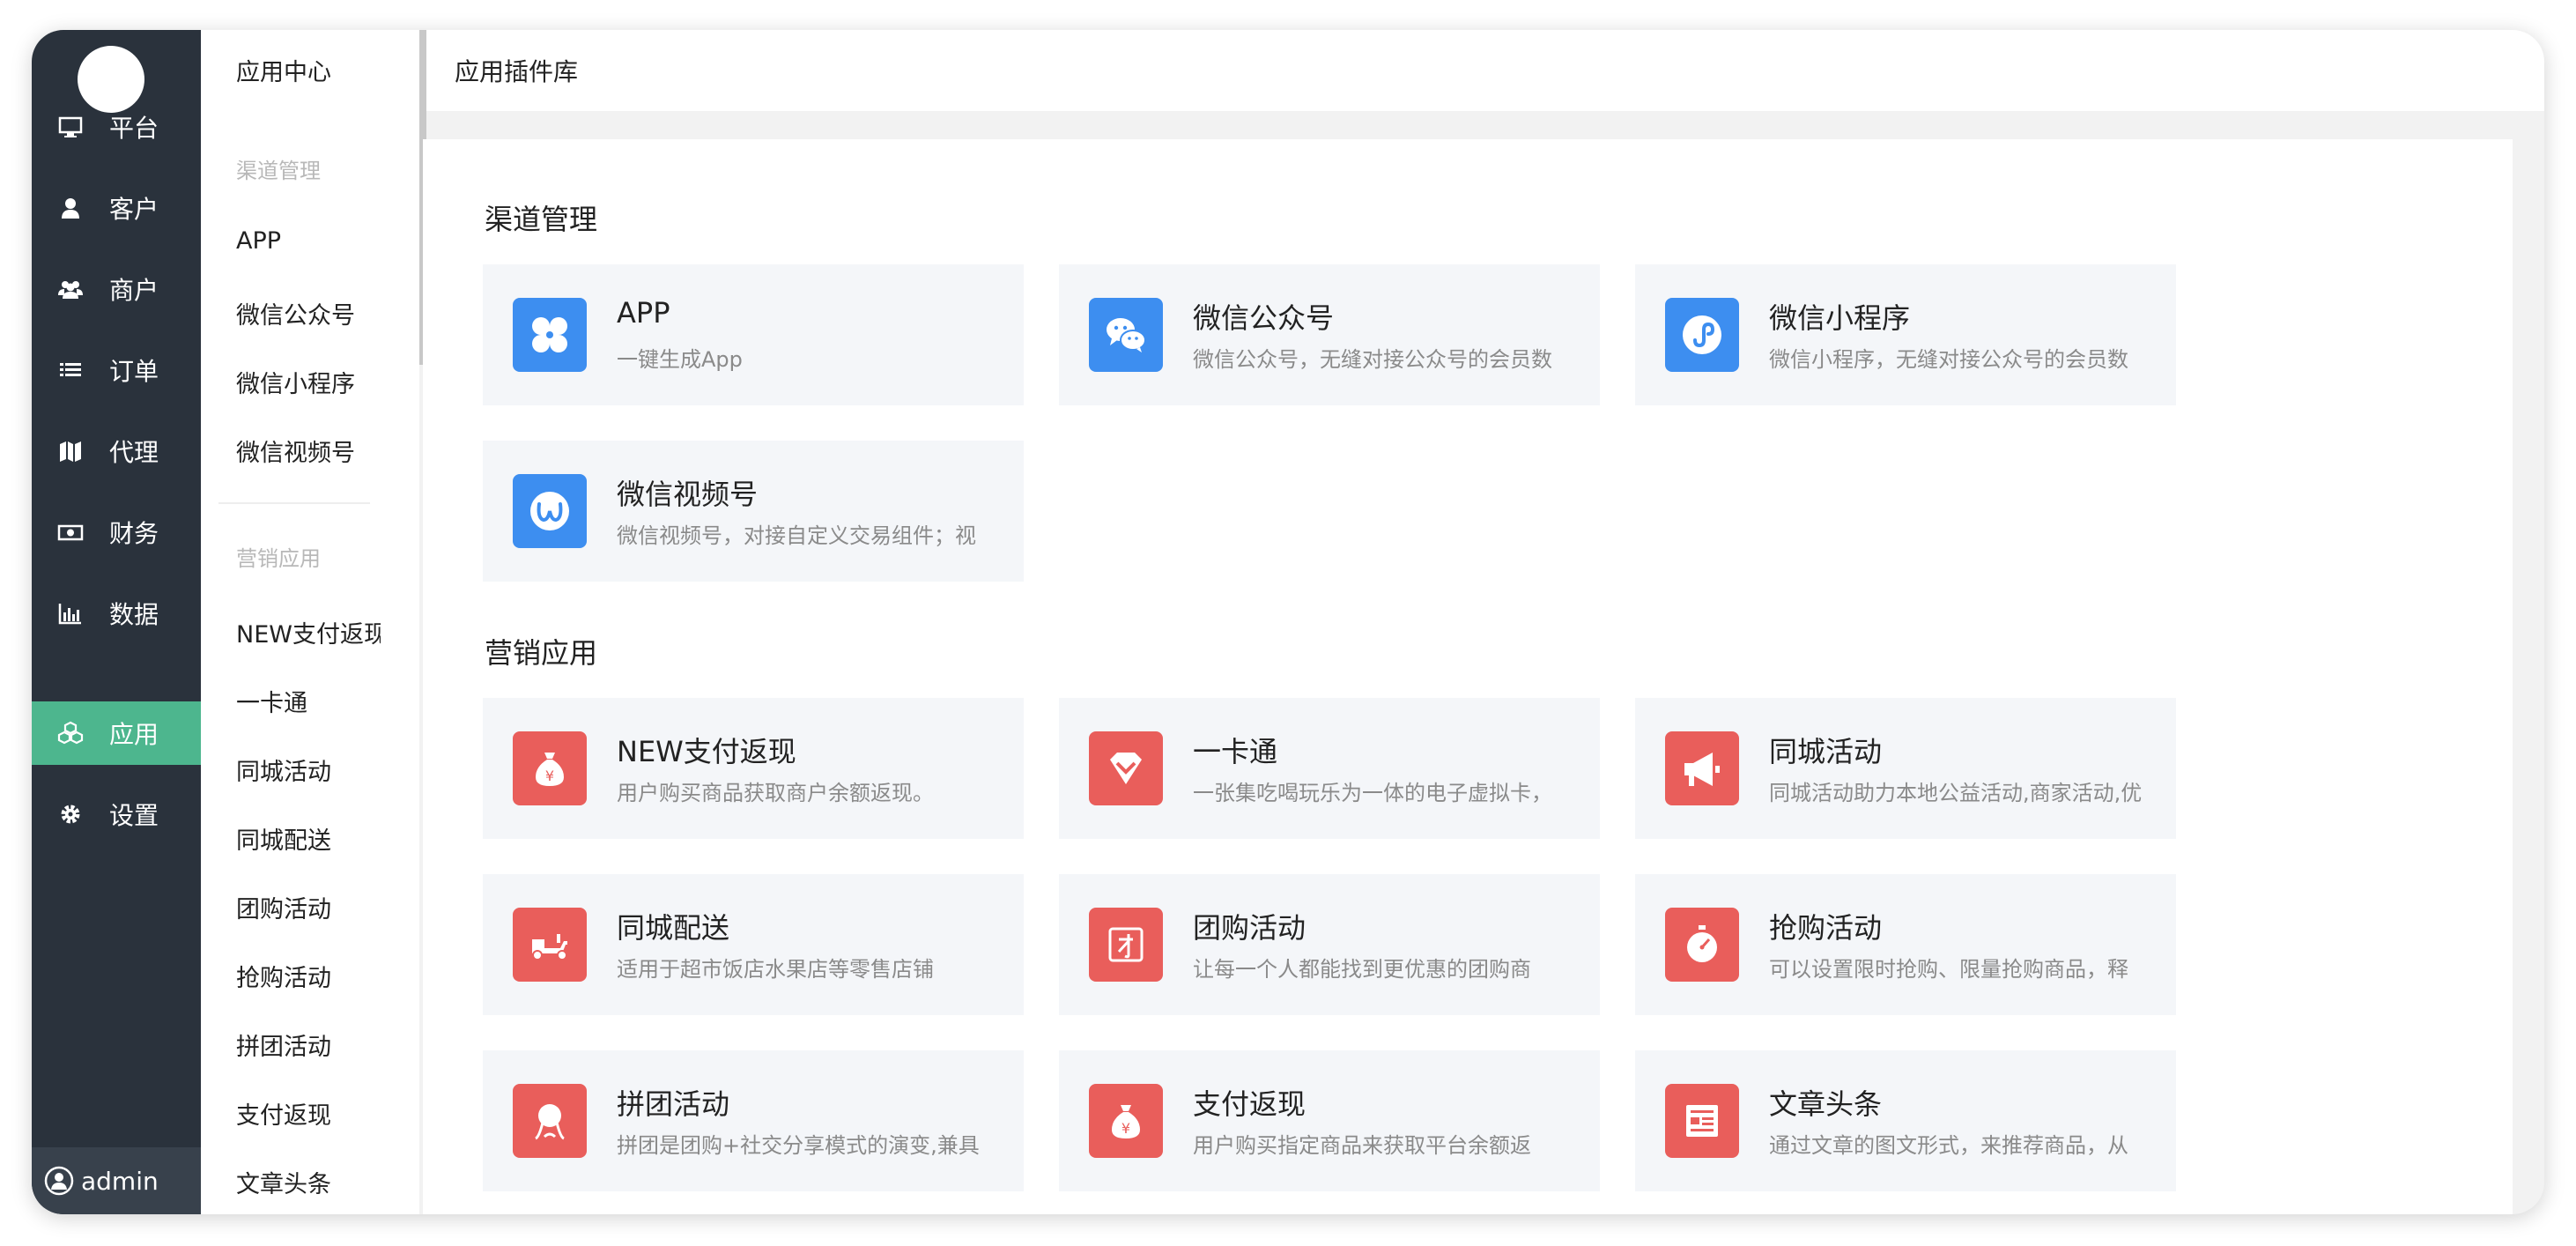 Image resolution: width=2576 pixels, height=1246 pixels. Describe the element at coordinates (1236, 751) in the screenshot. I see `card-title: 一卡通` at that location.